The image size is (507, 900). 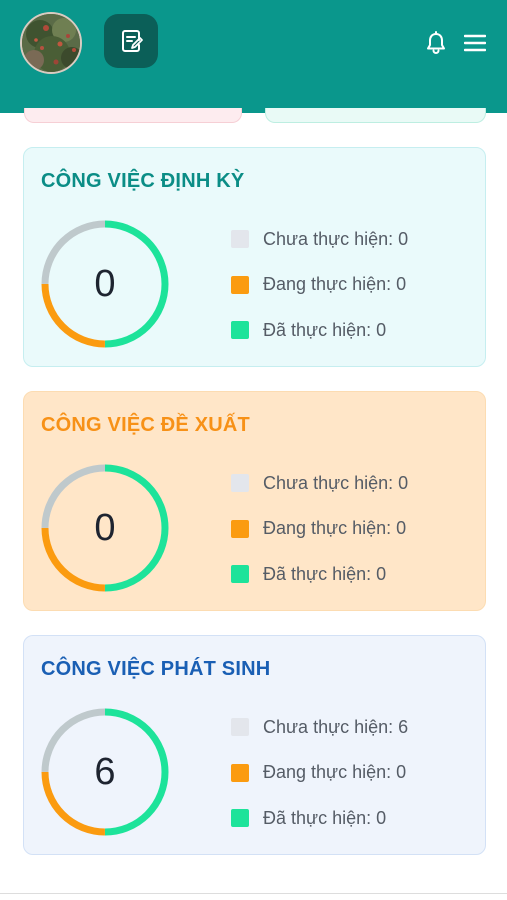 I want to click on note-edit-button, so click(x=131, y=41).